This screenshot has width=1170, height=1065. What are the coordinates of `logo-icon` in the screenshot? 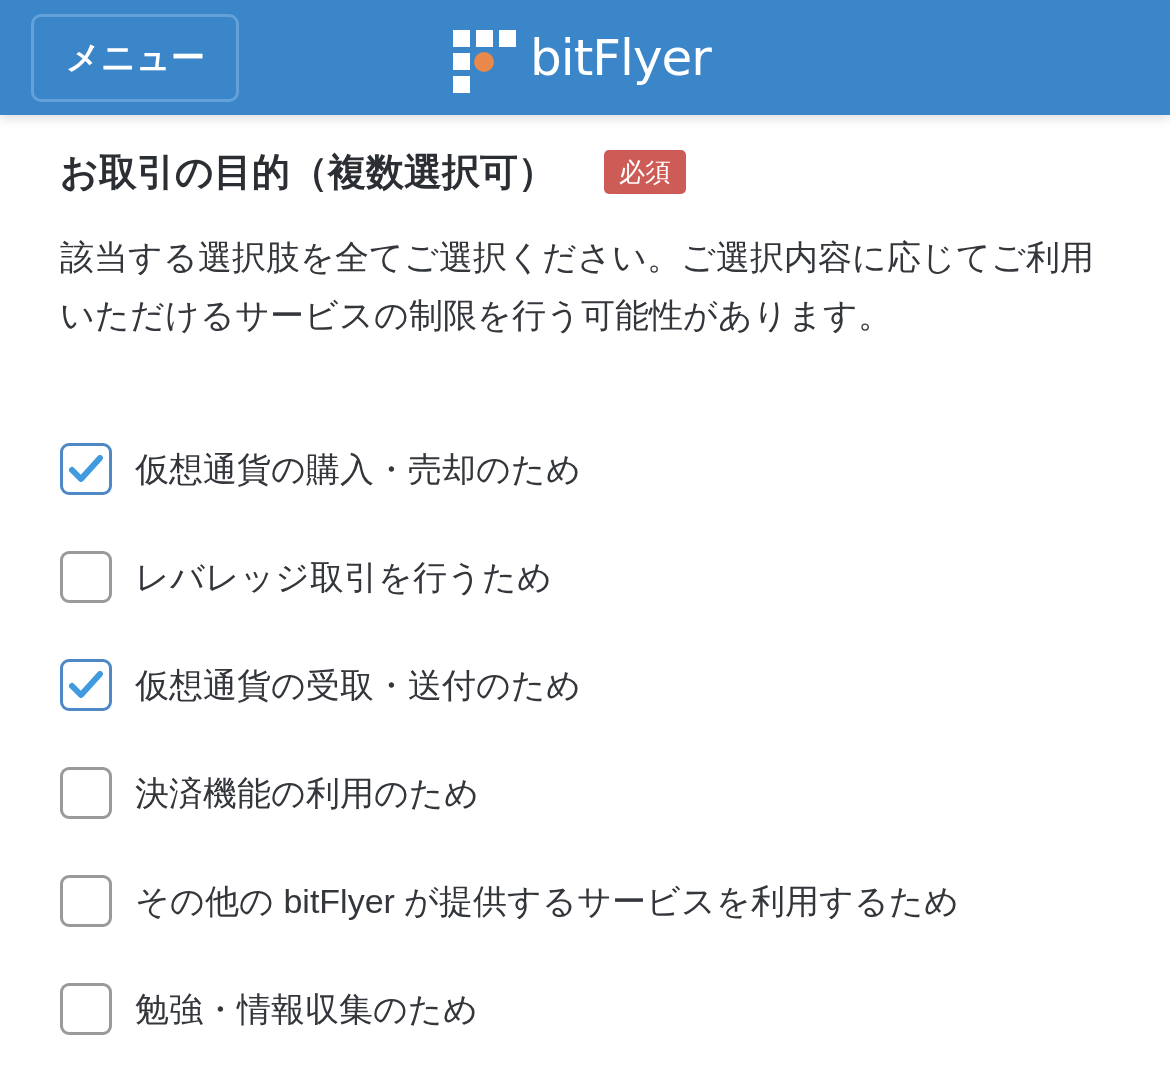 It's located at (484, 61).